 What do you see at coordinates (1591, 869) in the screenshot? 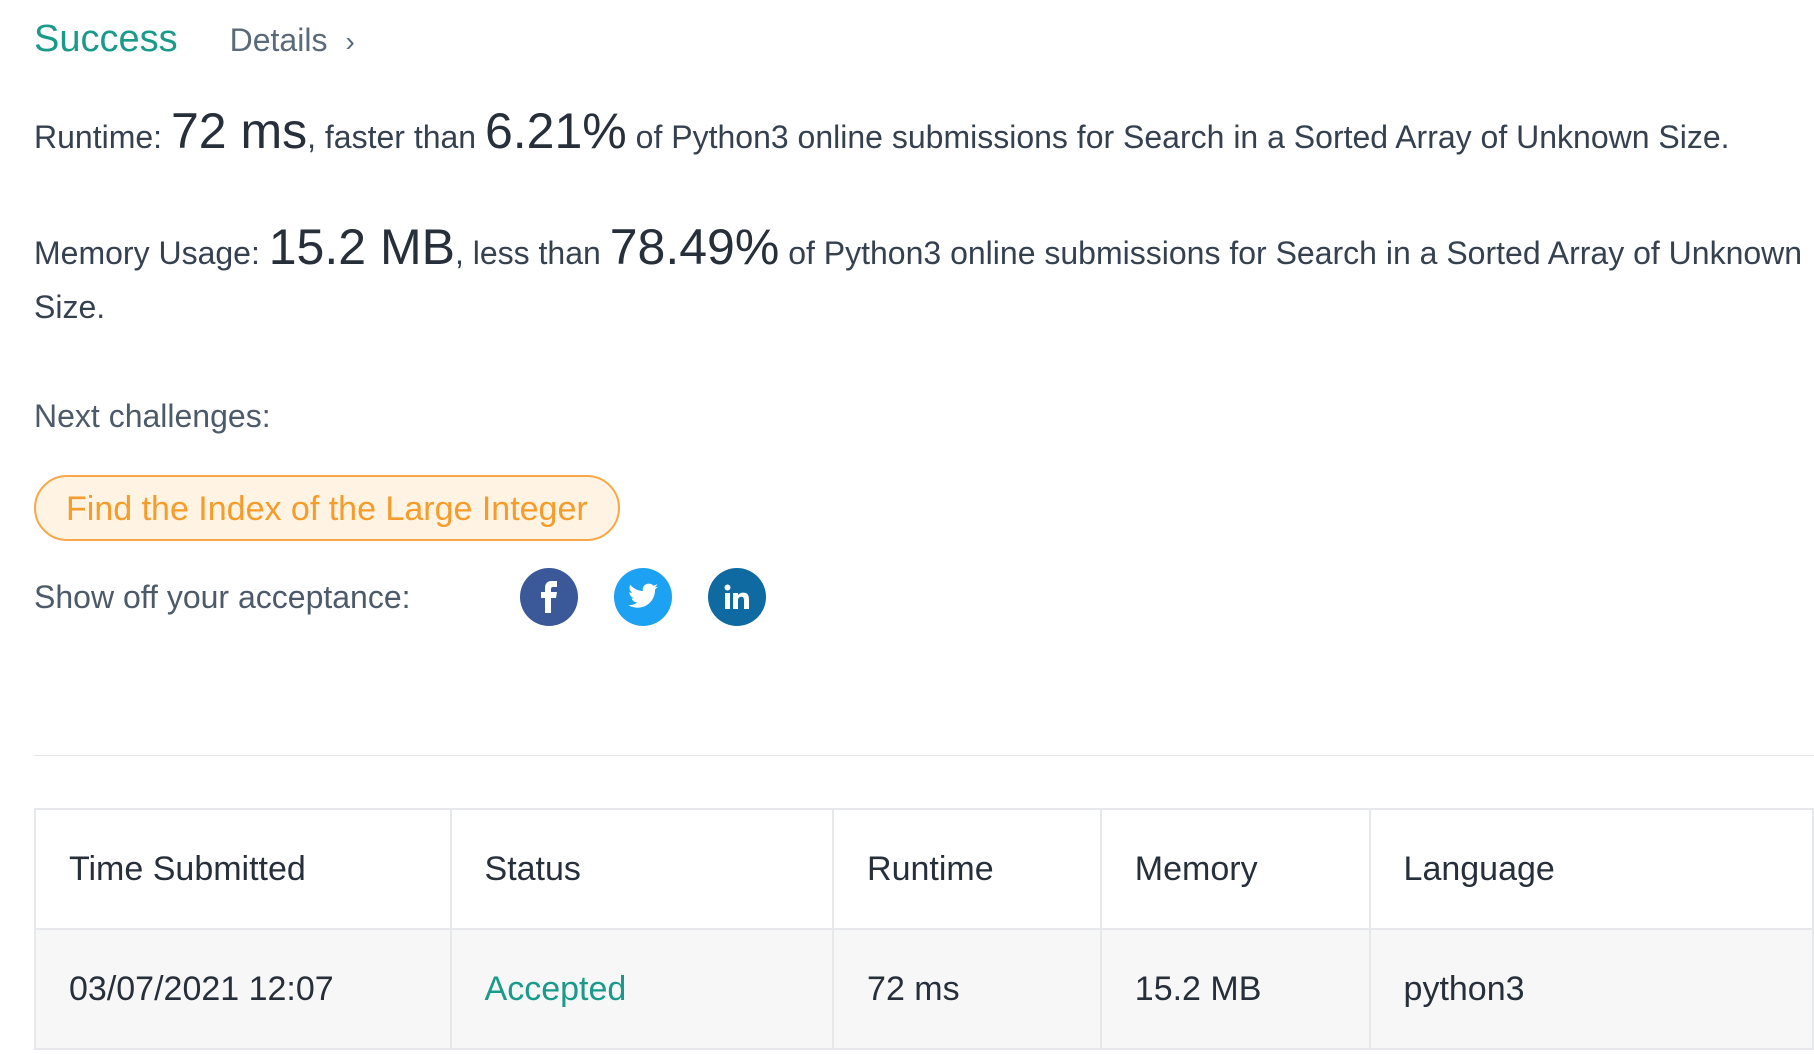
I see `header-language: Language` at bounding box center [1591, 869].